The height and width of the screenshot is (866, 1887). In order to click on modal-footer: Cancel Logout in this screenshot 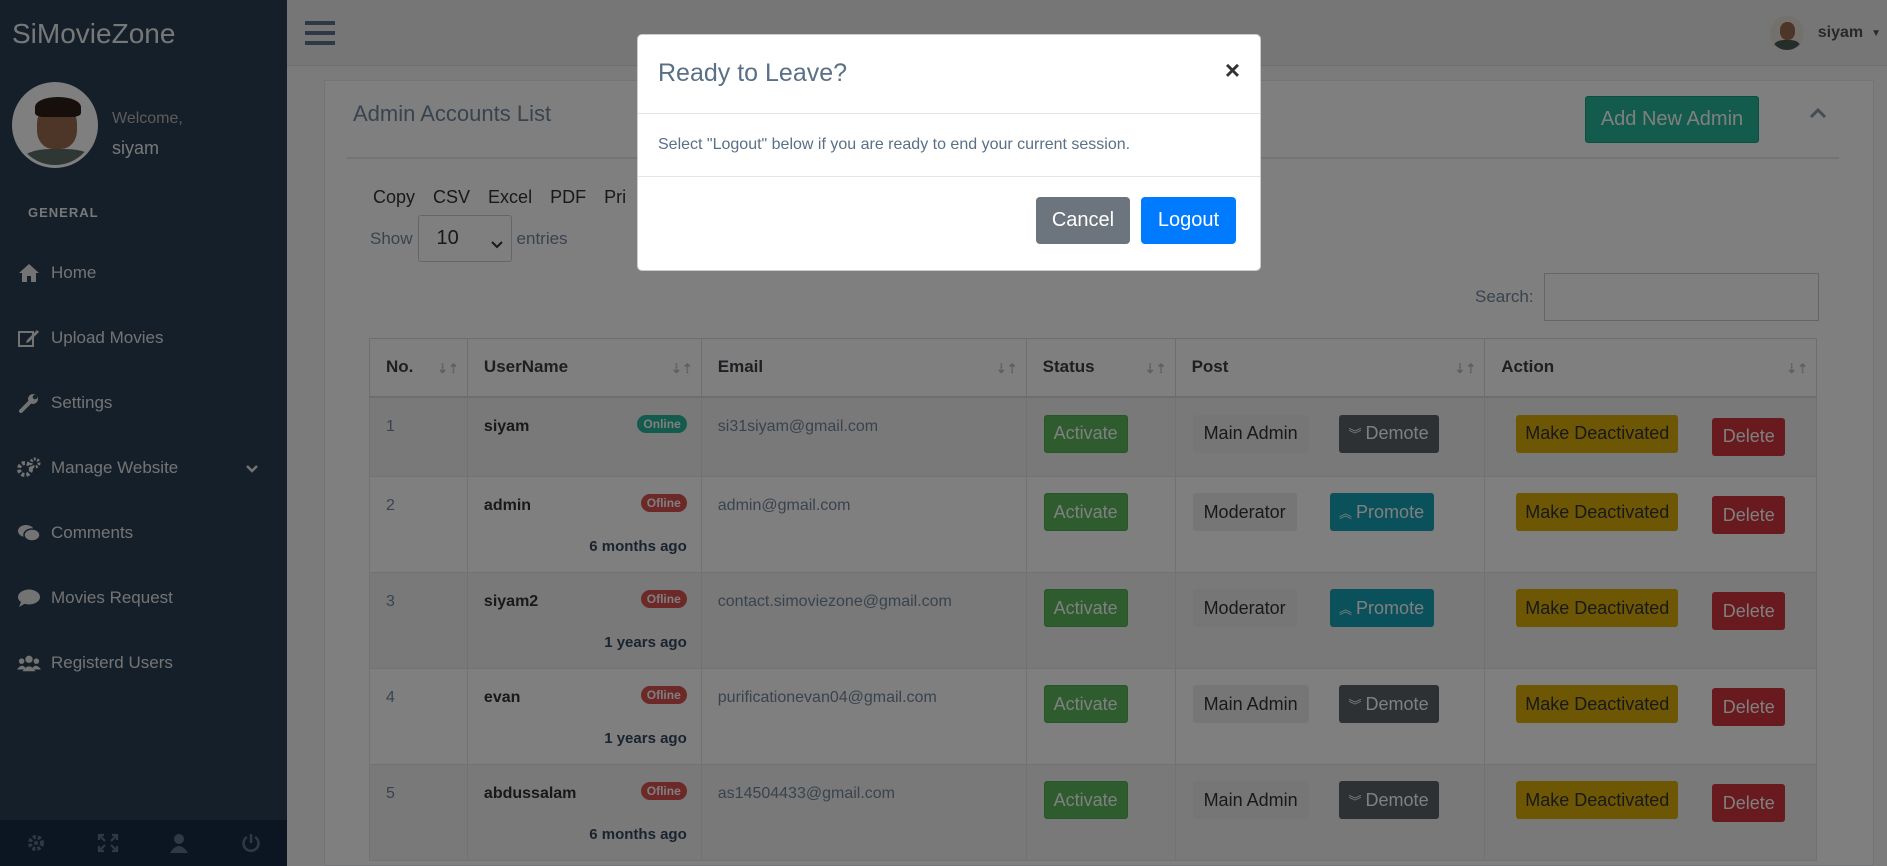, I will do `click(949, 224)`.